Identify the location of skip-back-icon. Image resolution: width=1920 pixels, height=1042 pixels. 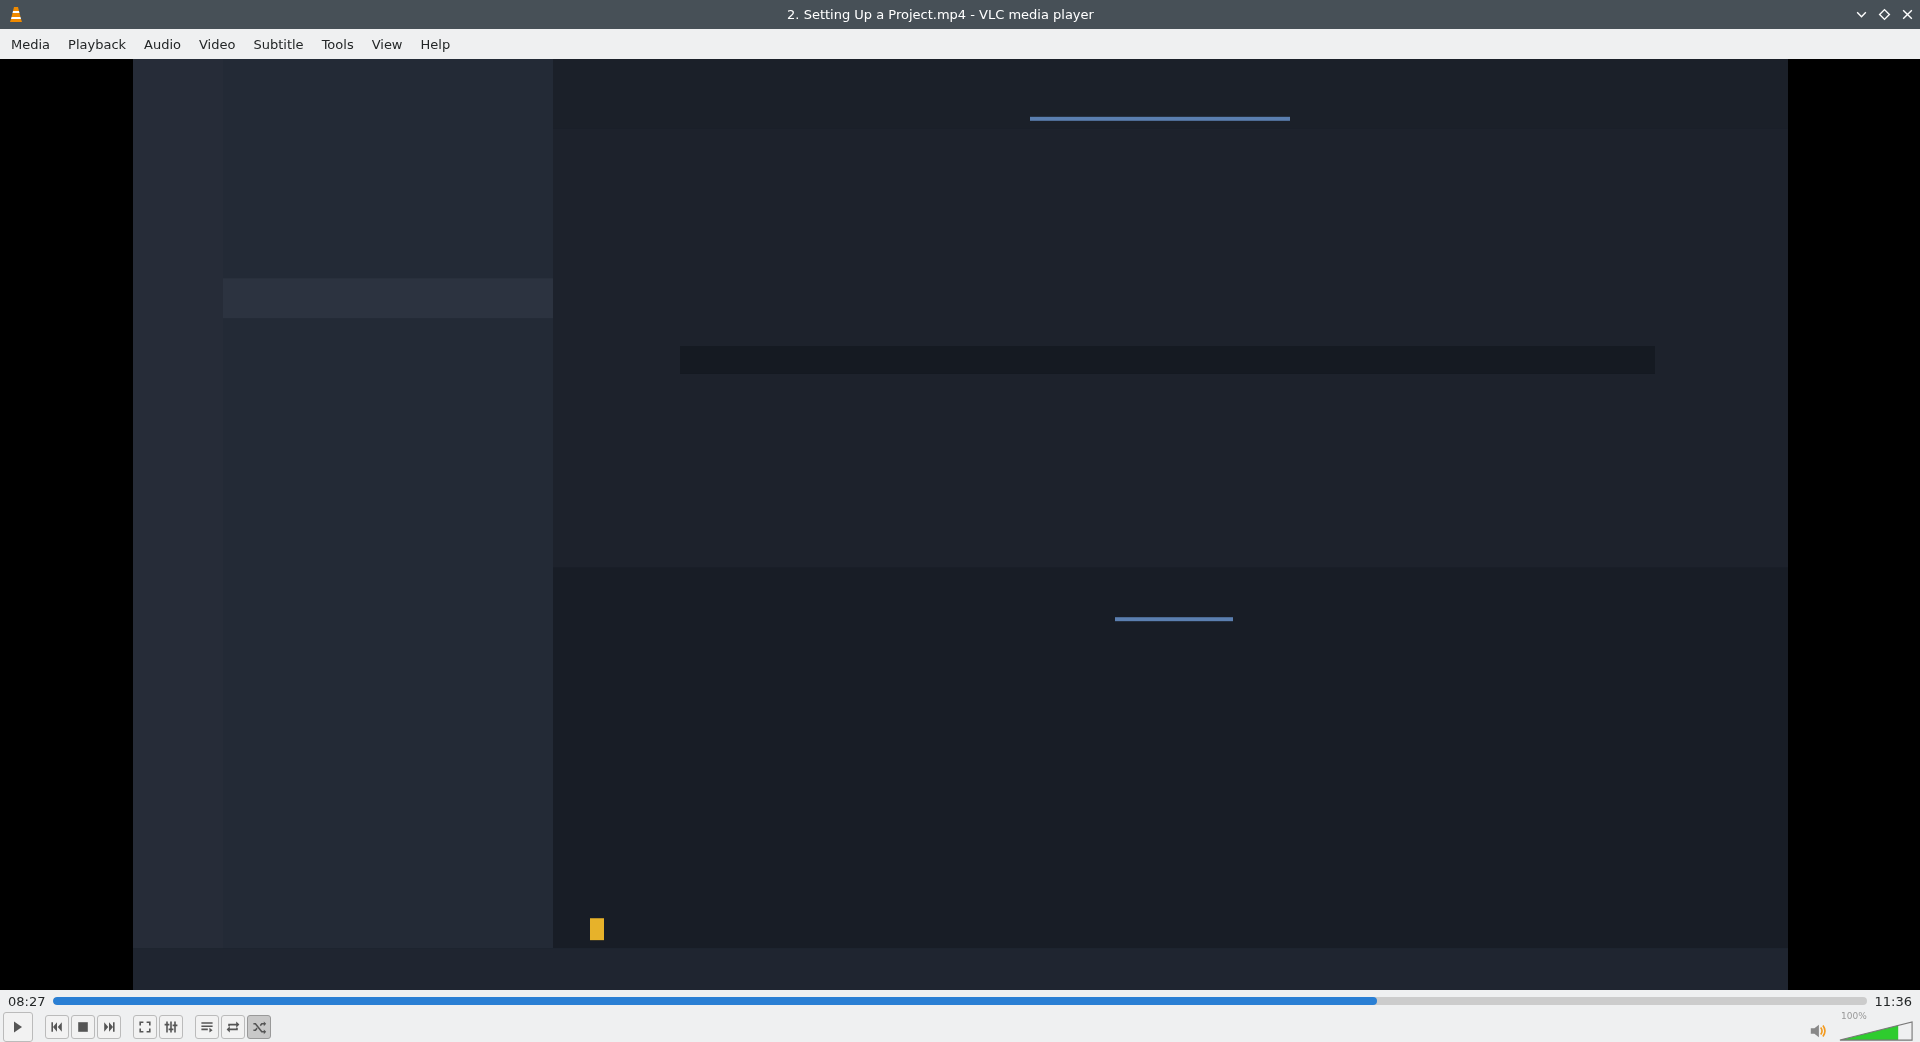
(57, 1027).